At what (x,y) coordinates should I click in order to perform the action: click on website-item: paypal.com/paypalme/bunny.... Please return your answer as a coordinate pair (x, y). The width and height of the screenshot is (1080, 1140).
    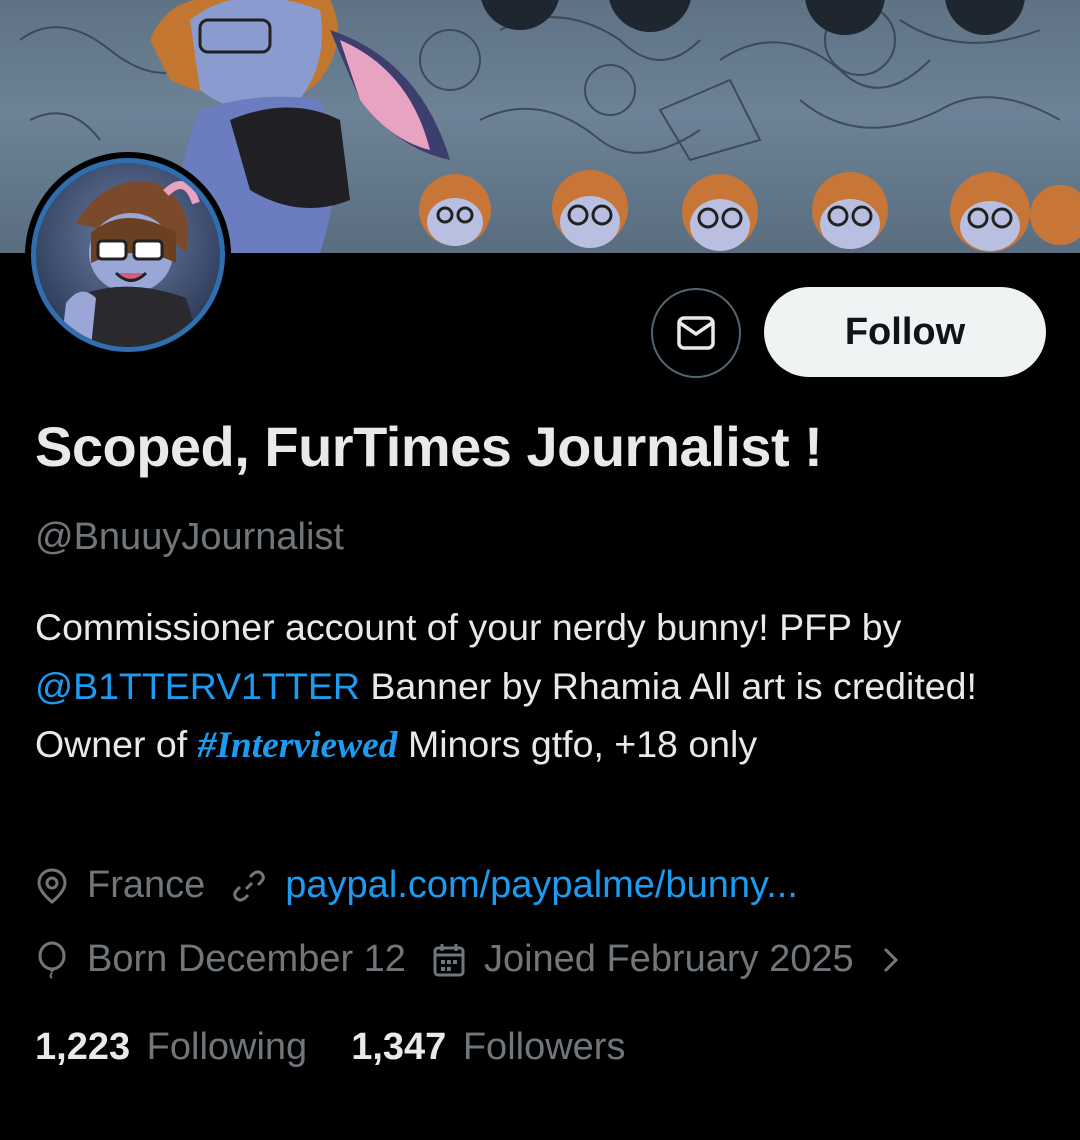
    Looking at the image, I should click on (514, 885).